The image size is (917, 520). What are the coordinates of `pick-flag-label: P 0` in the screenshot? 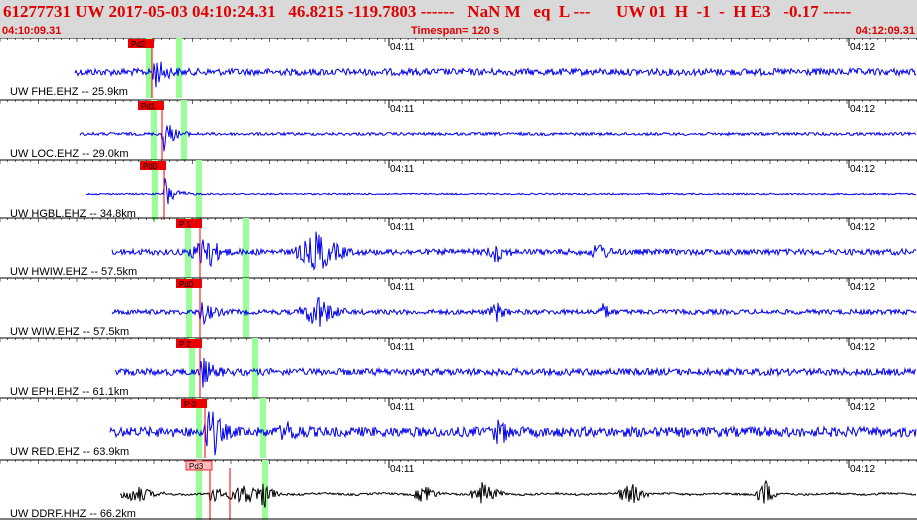 It's located at (190, 404).